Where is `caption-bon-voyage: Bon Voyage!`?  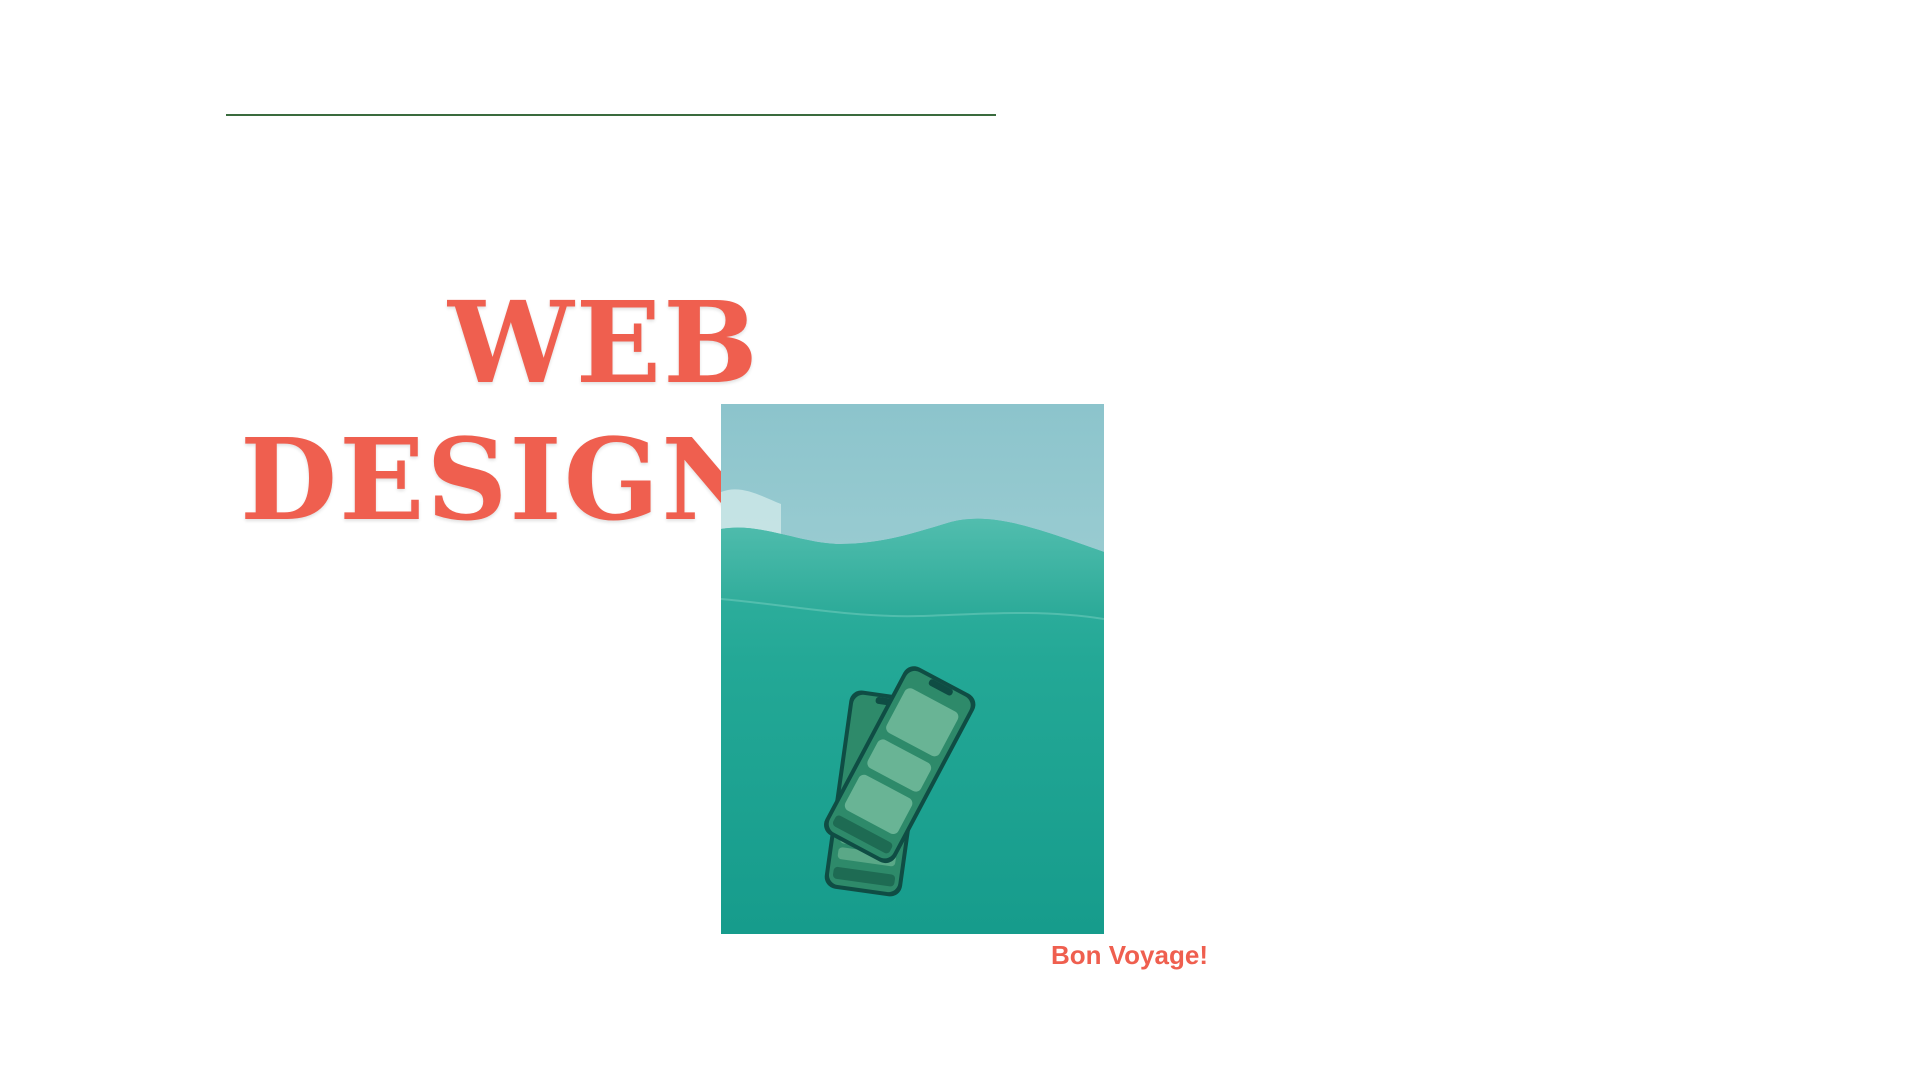 caption-bon-voyage: Bon Voyage! is located at coordinates (1129, 955).